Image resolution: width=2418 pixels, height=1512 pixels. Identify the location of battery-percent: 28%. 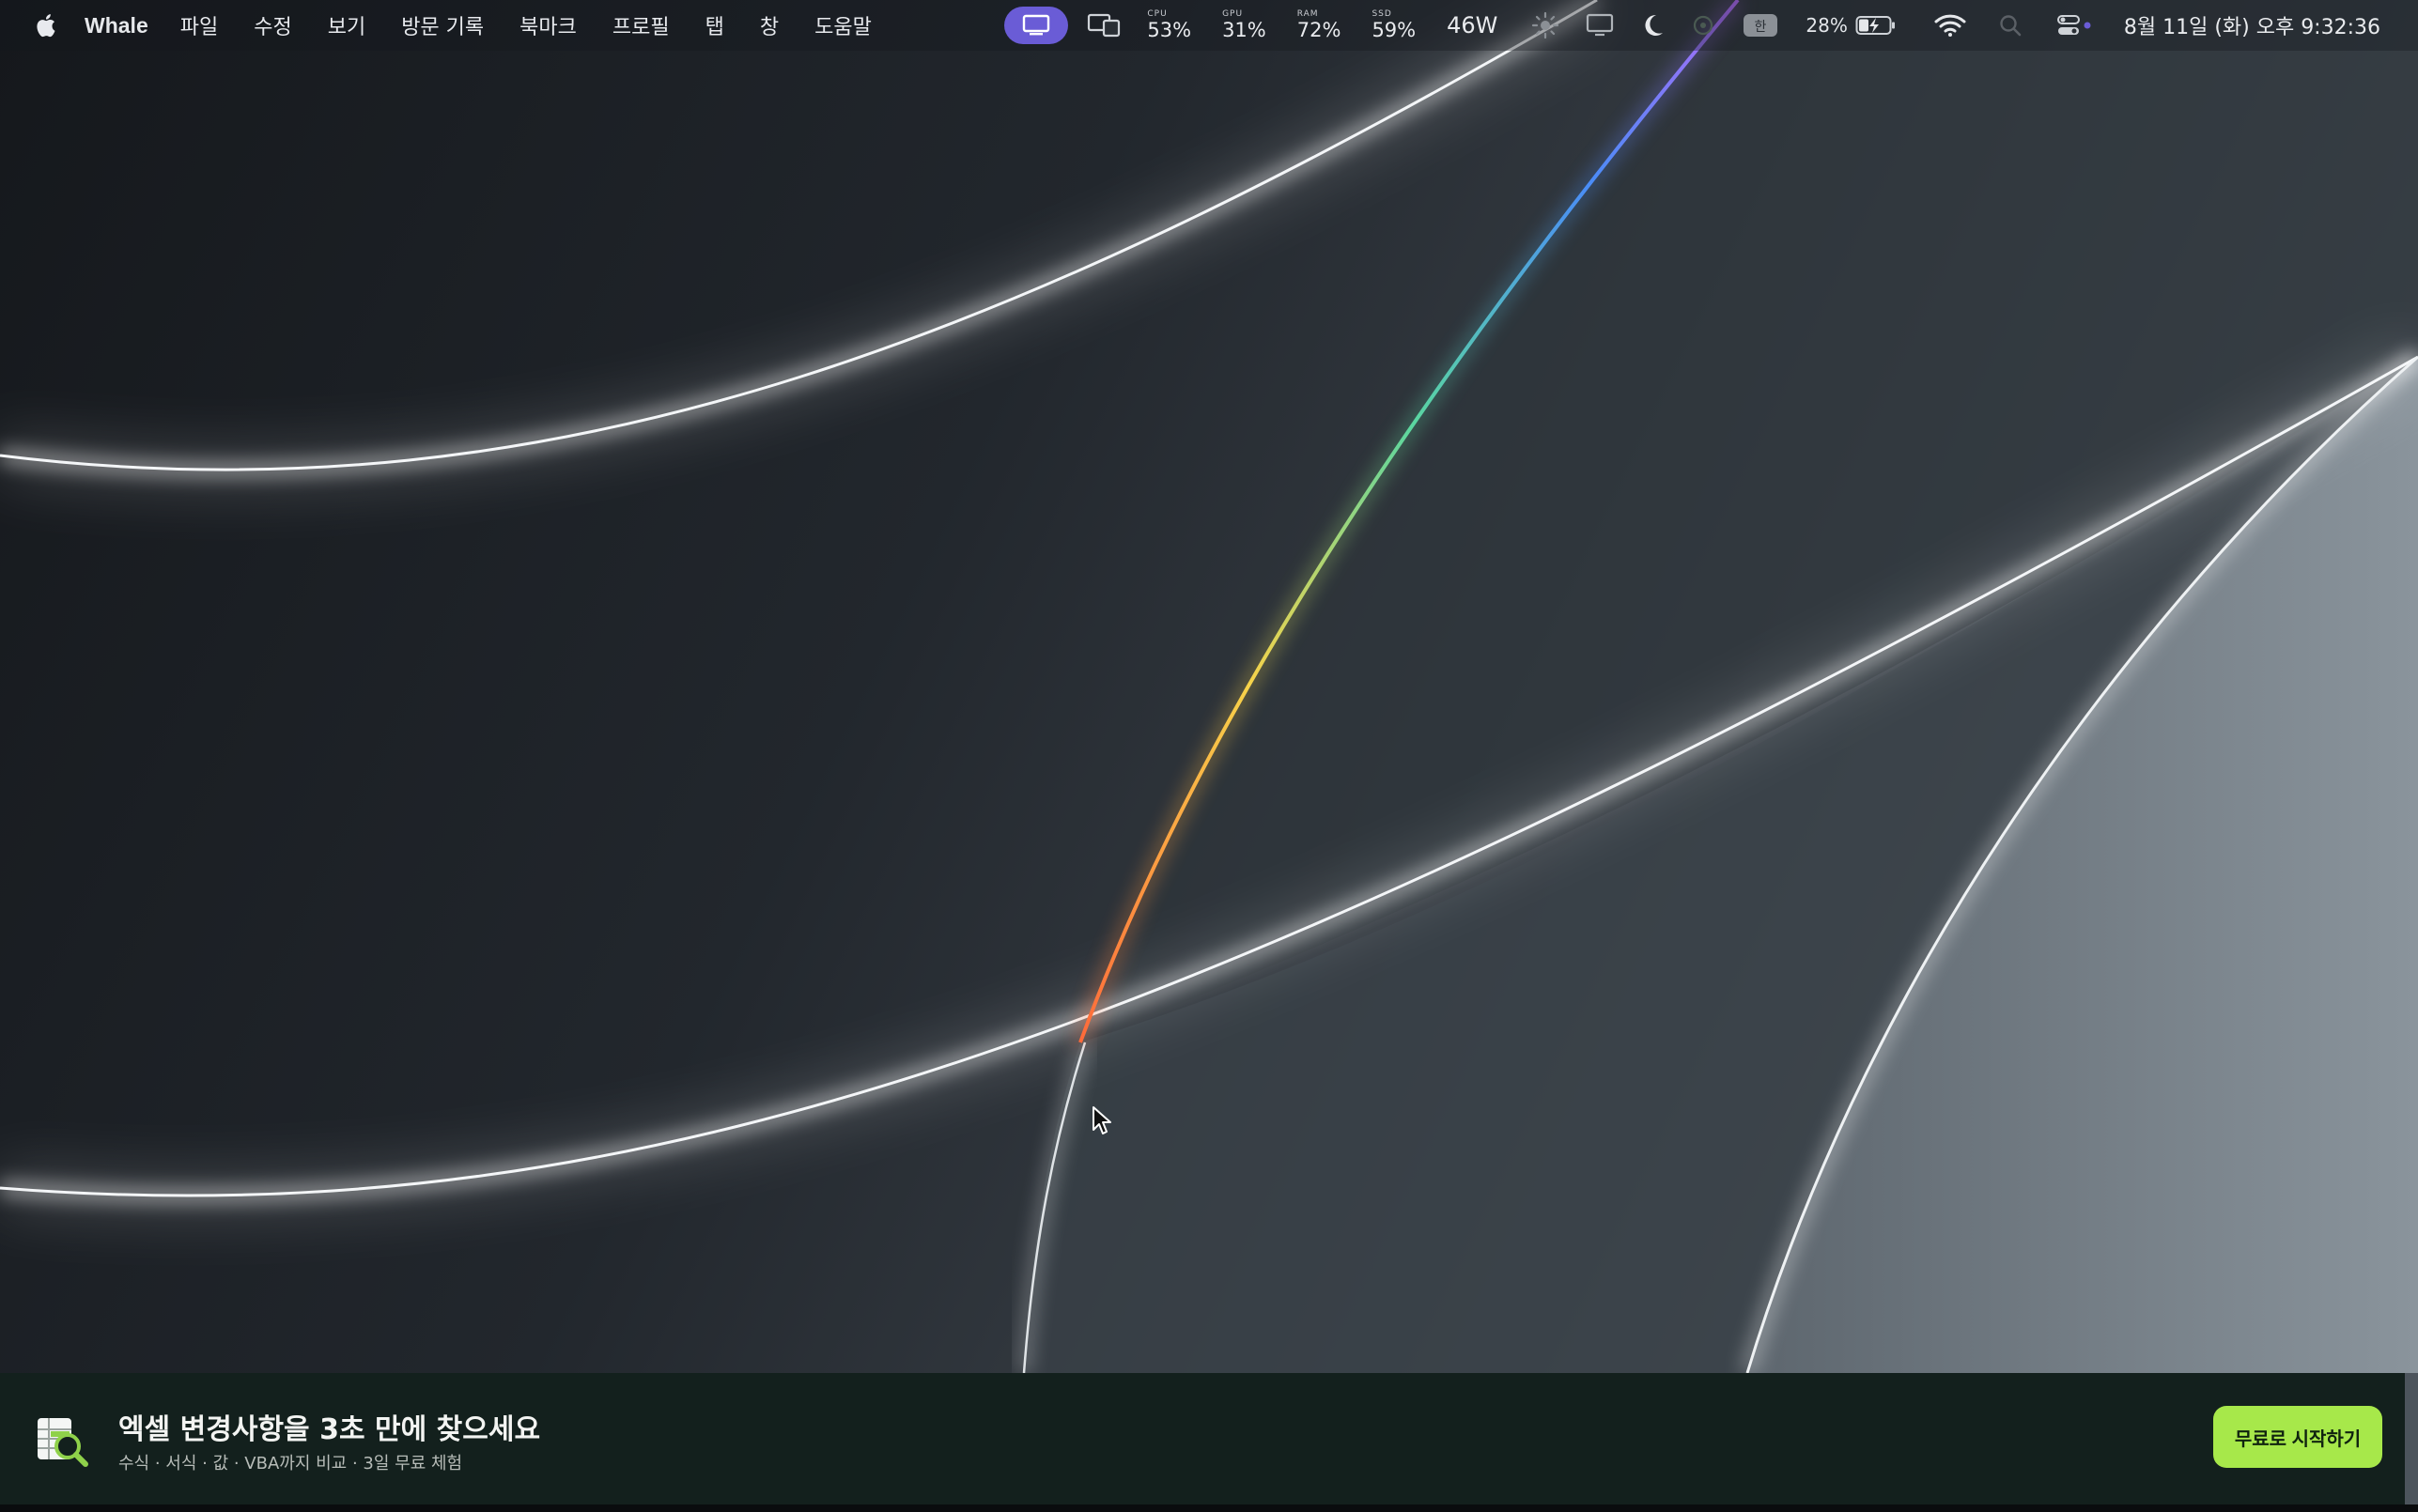
(1827, 25).